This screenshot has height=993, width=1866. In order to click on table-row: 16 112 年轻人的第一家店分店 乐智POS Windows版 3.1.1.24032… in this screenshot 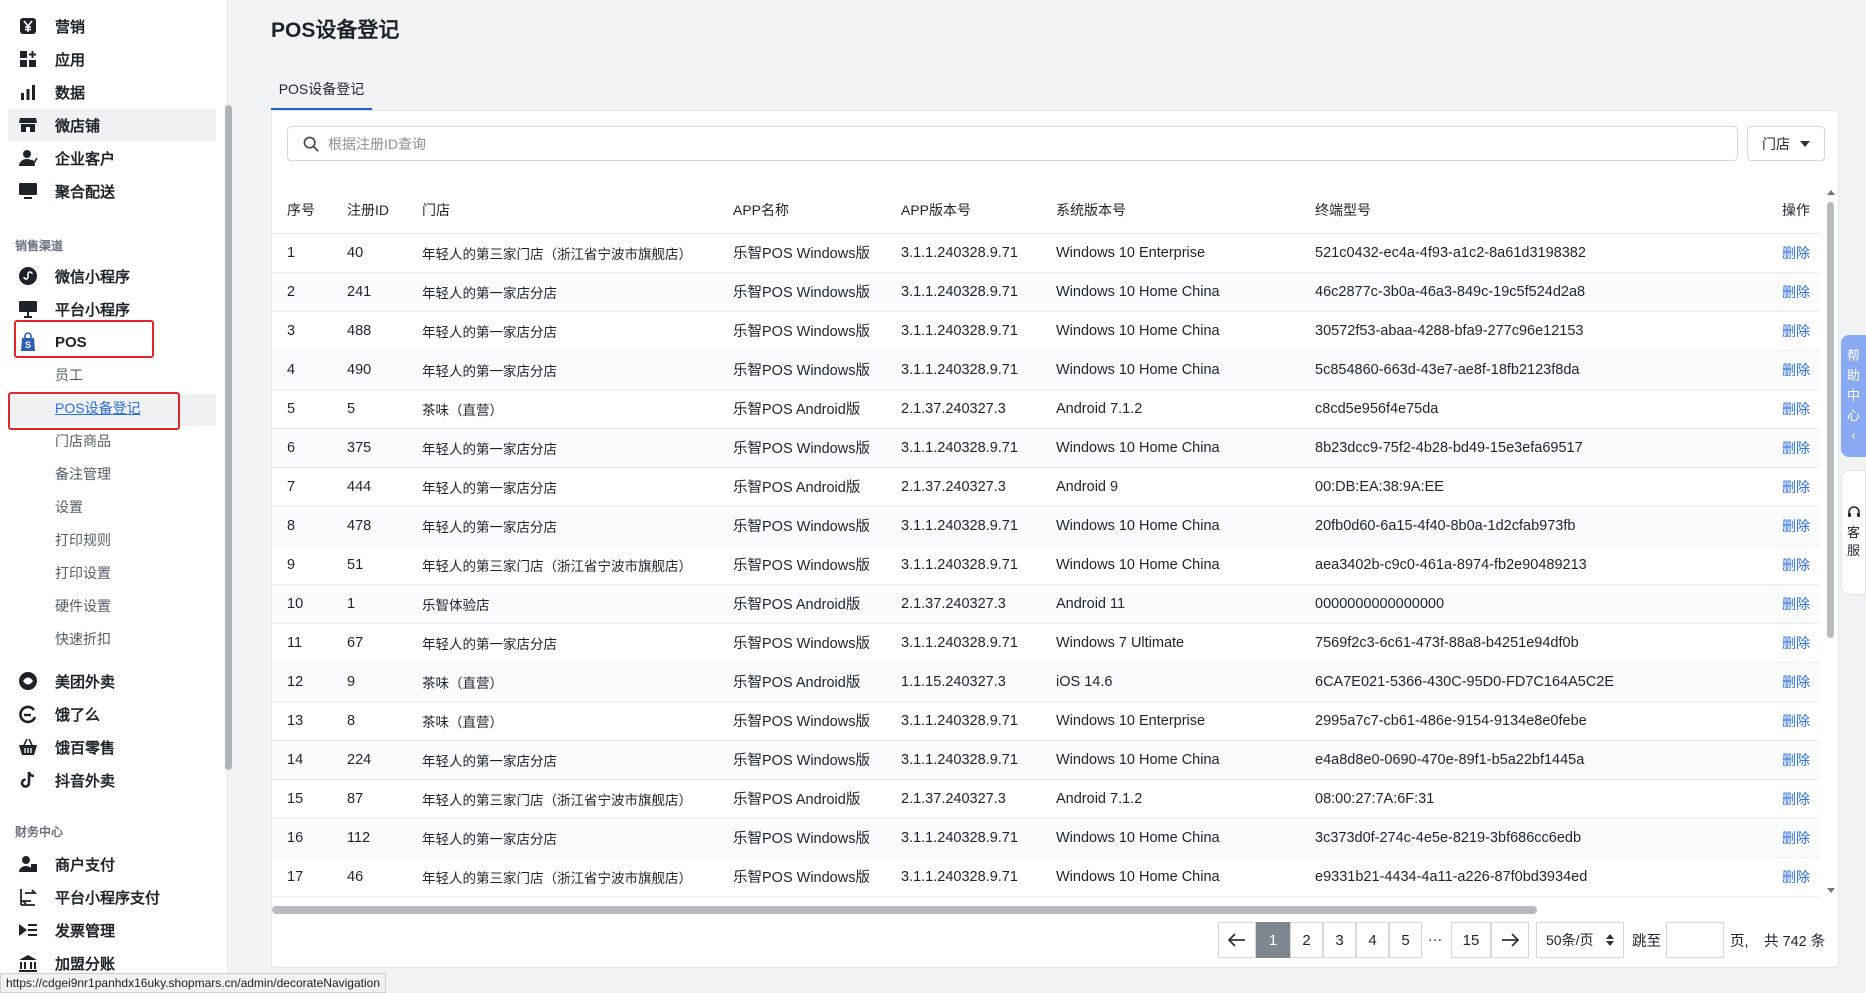, I will do `click(1046, 838)`.